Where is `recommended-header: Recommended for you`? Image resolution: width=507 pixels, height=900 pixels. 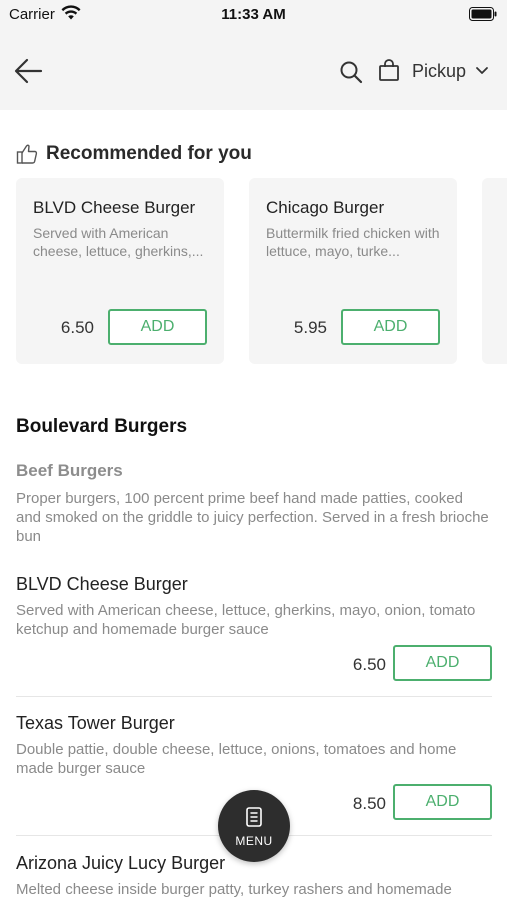
recommended-header: Recommended for you is located at coordinates (166, 154).